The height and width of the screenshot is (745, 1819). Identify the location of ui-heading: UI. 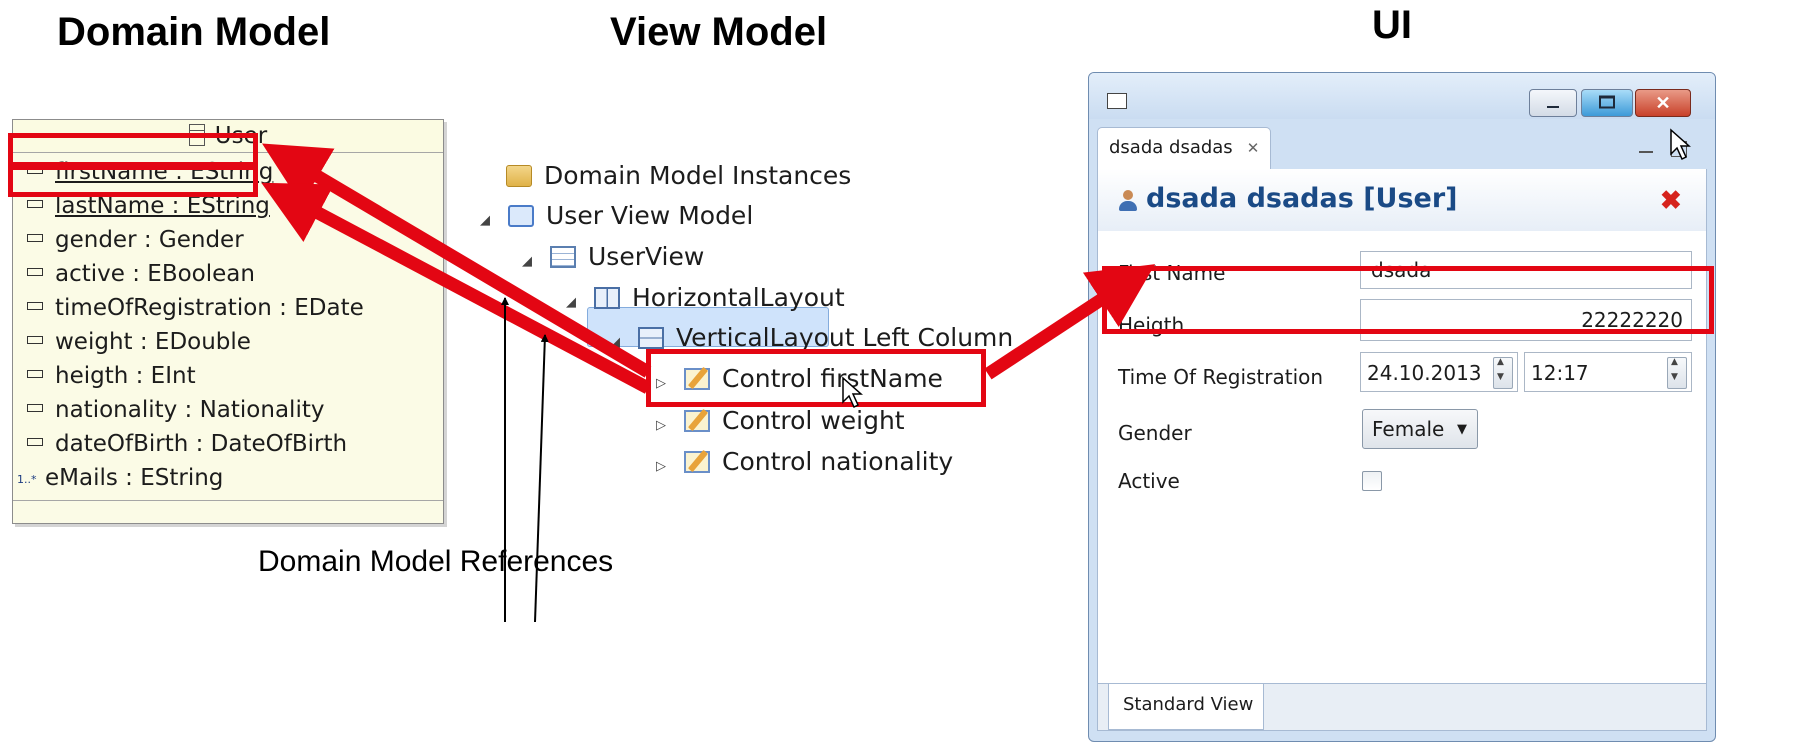
(1392, 25).